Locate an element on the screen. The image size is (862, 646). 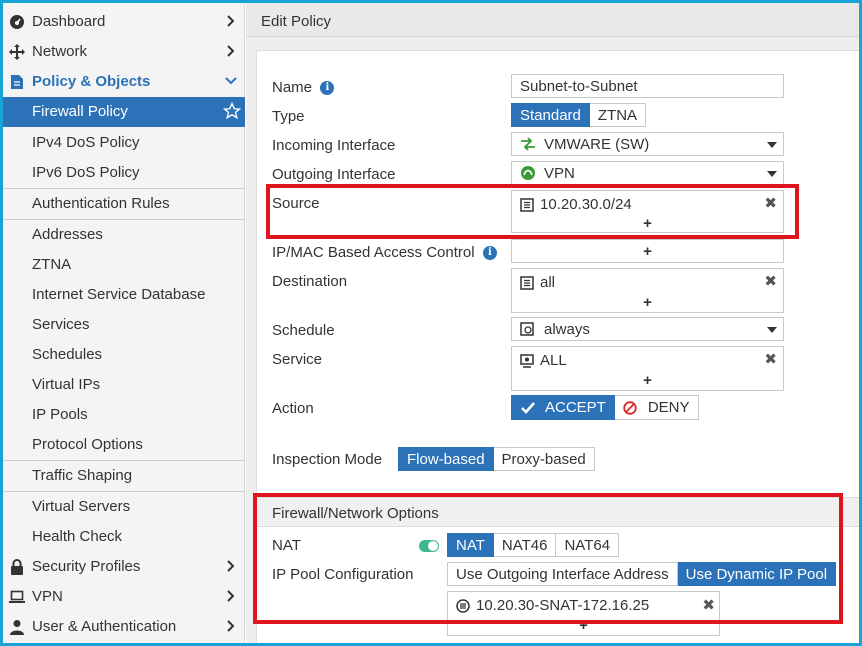
incoming-interface-select: VMWARE (SW) is located at coordinates (647, 144).